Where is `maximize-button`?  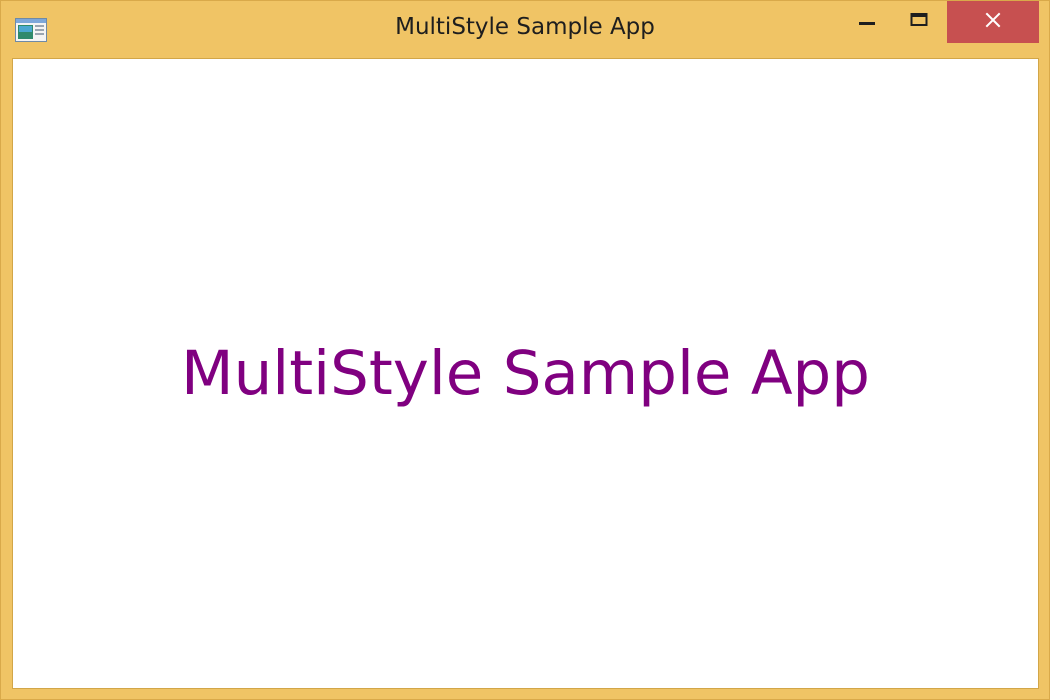 maximize-button is located at coordinates (919, 22).